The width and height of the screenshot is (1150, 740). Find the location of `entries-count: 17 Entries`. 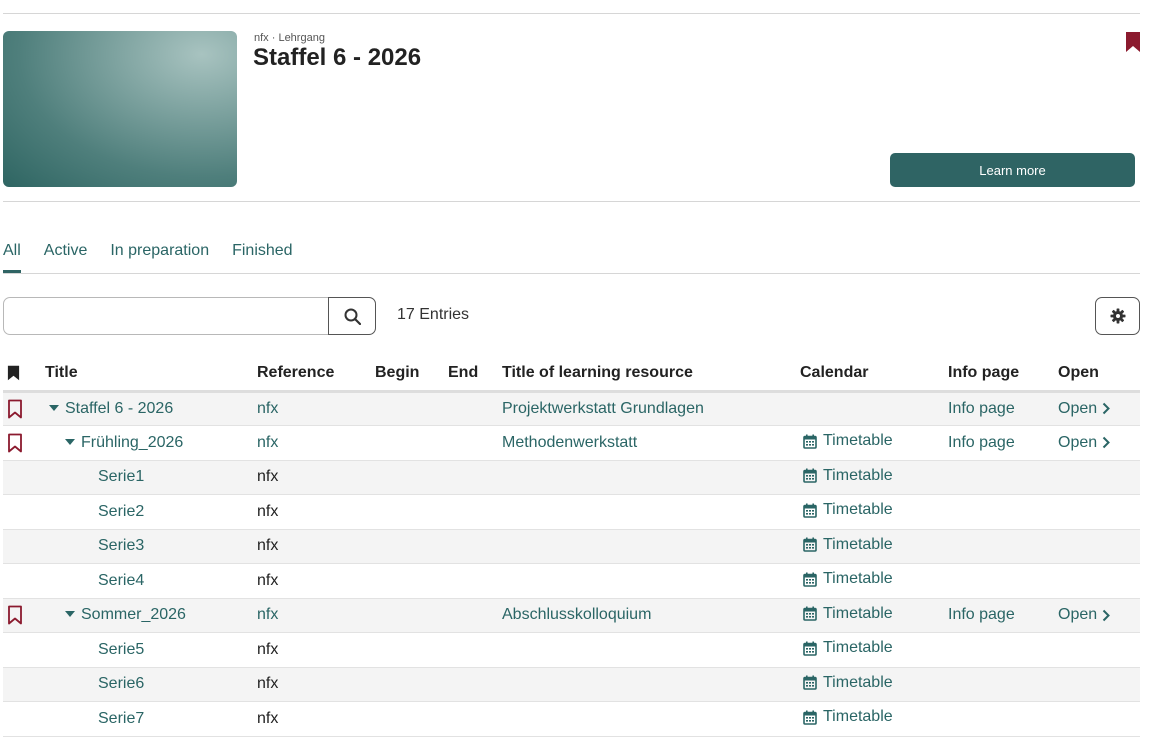

entries-count: 17 Entries is located at coordinates (433, 314).